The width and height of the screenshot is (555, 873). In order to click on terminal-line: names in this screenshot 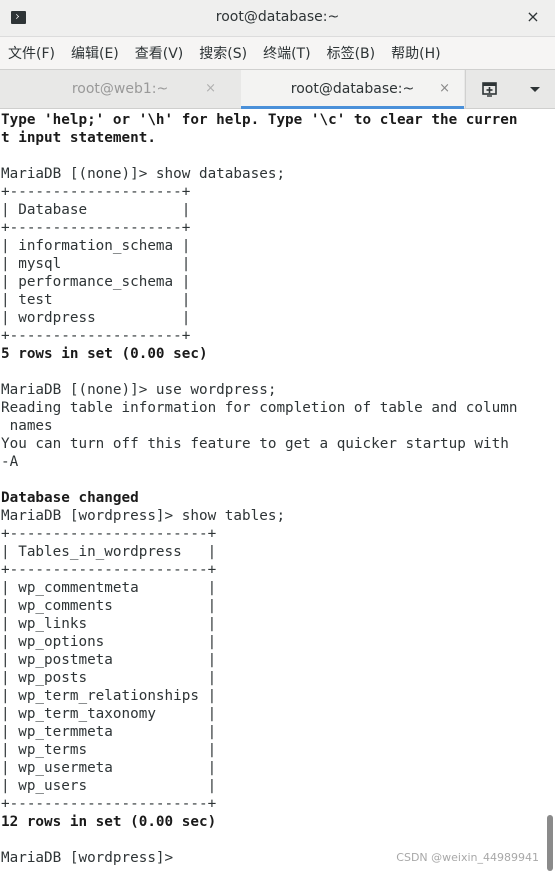, I will do `click(27, 426)`.